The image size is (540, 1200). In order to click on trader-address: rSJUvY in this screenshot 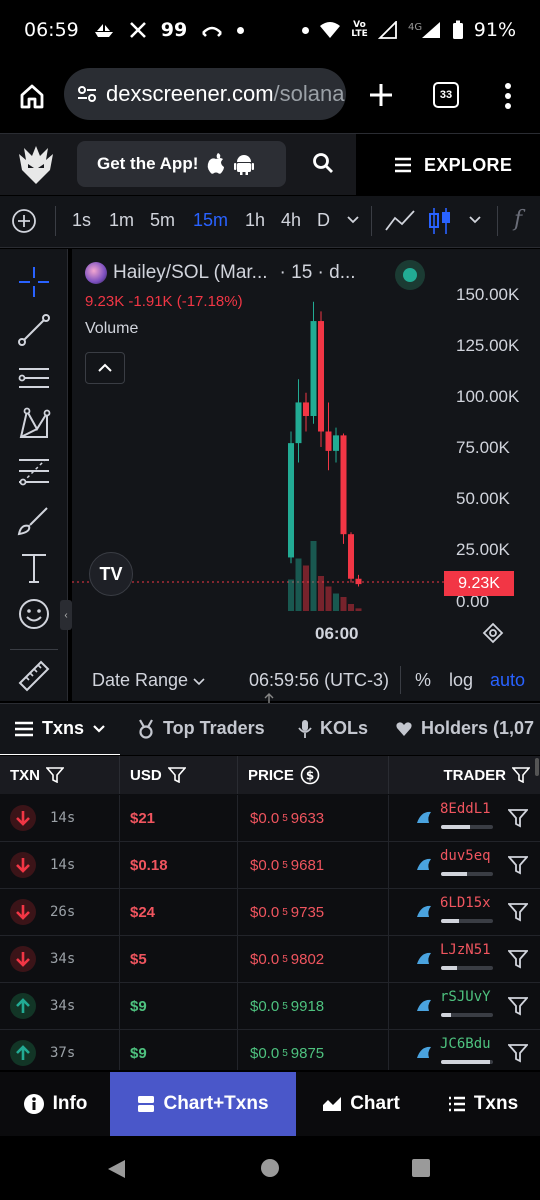, I will do `click(465, 997)`.